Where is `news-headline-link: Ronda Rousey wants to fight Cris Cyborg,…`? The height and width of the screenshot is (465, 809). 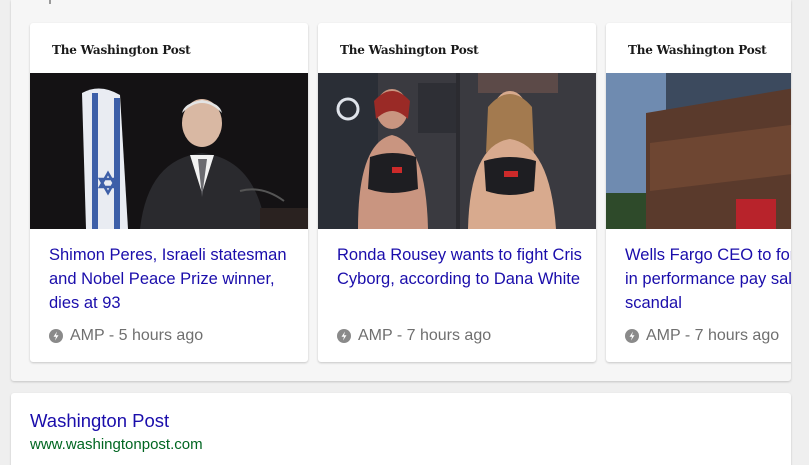 news-headline-link: Ronda Rousey wants to fight Cris Cyborg,… is located at coordinates (459, 267).